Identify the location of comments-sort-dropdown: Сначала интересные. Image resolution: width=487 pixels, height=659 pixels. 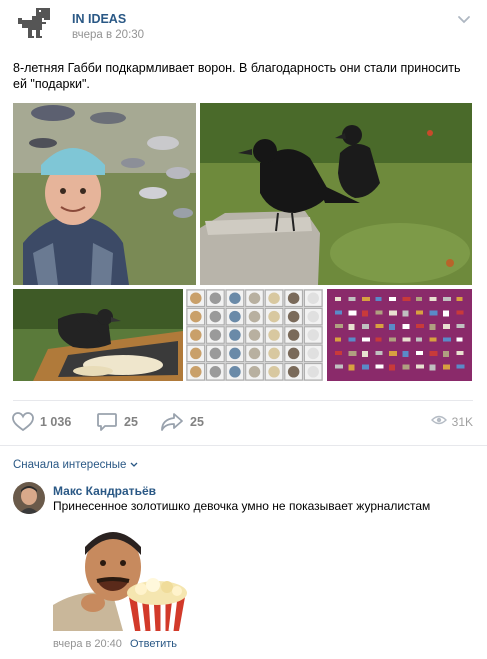
(75, 465).